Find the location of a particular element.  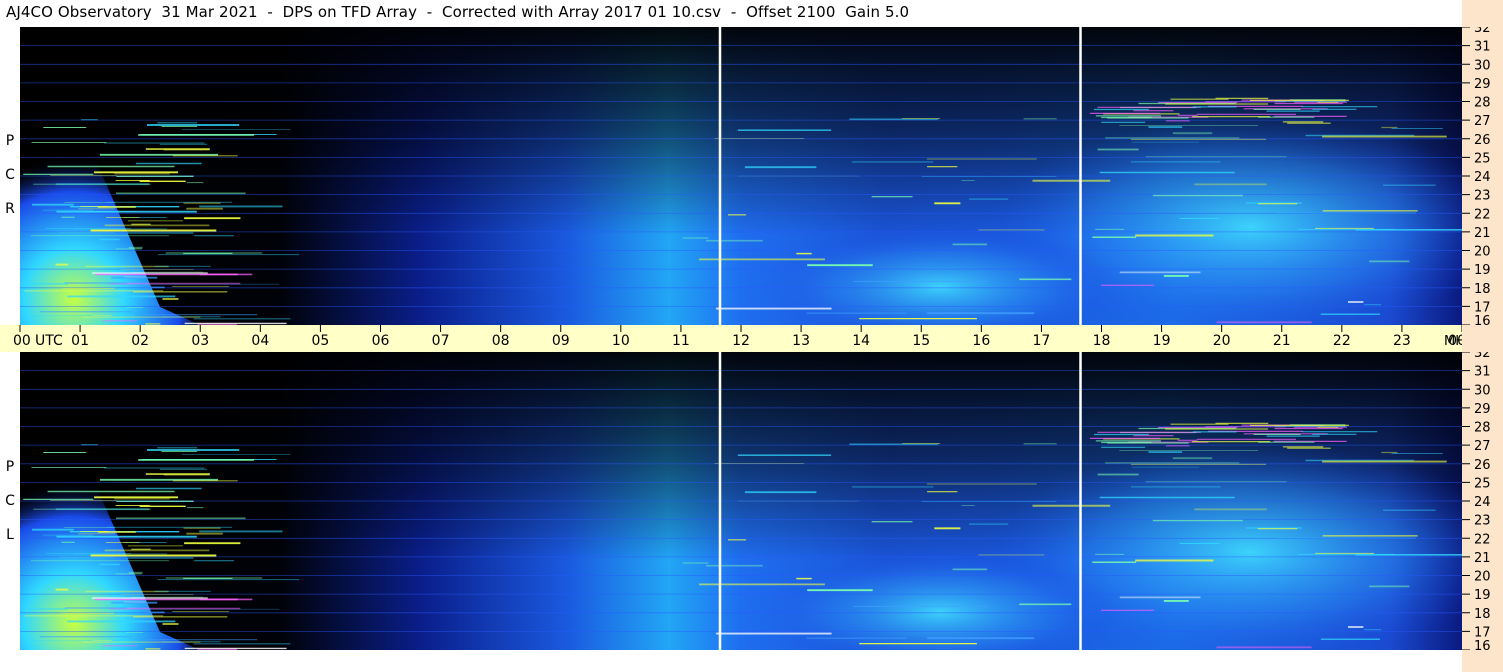

time-tick-label: 15 is located at coordinates (921, 341).